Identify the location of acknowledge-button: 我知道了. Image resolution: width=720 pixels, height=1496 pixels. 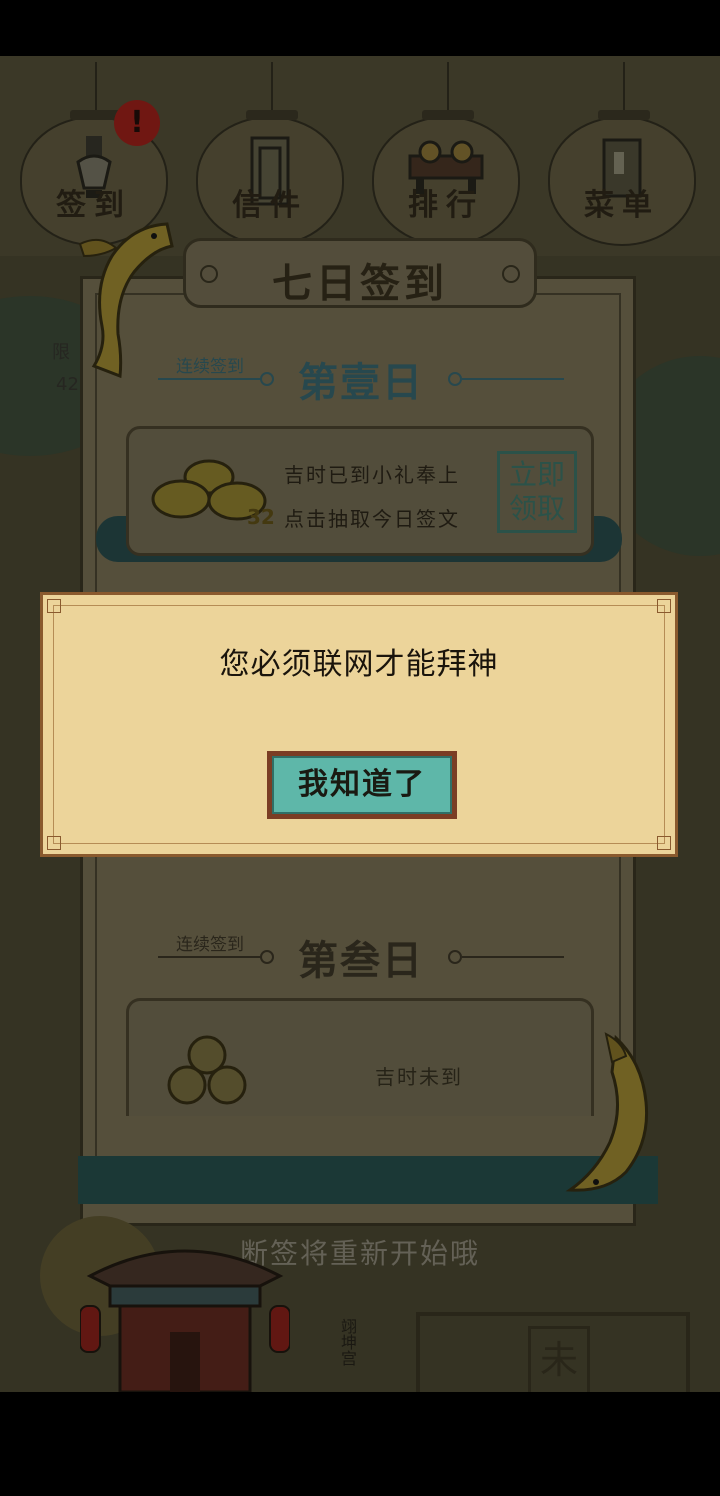
(362, 785).